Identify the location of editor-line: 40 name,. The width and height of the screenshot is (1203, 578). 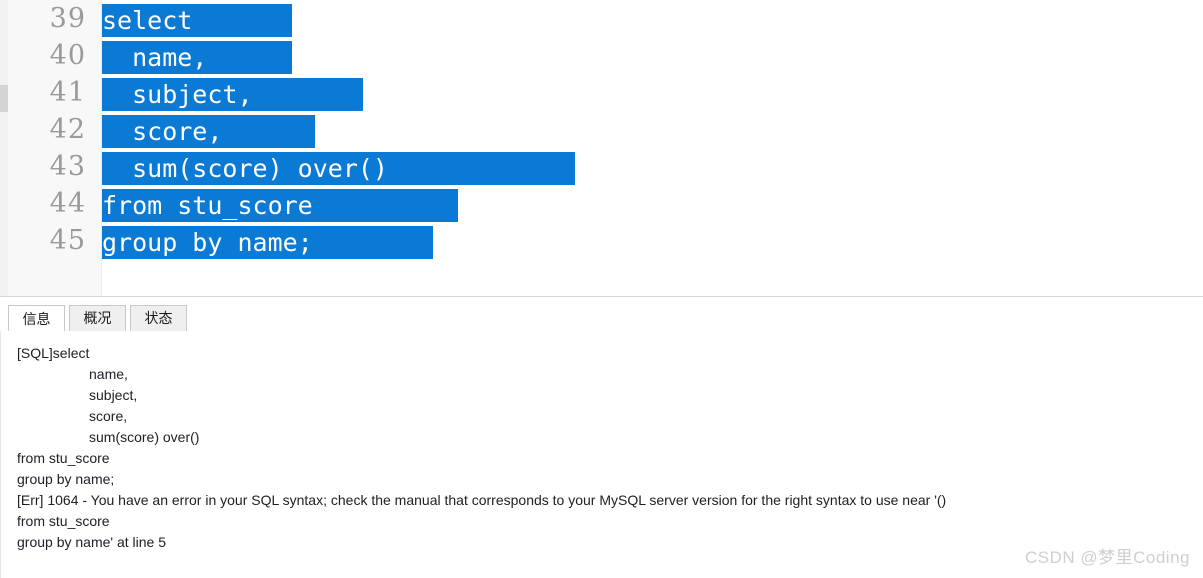
(601, 55).